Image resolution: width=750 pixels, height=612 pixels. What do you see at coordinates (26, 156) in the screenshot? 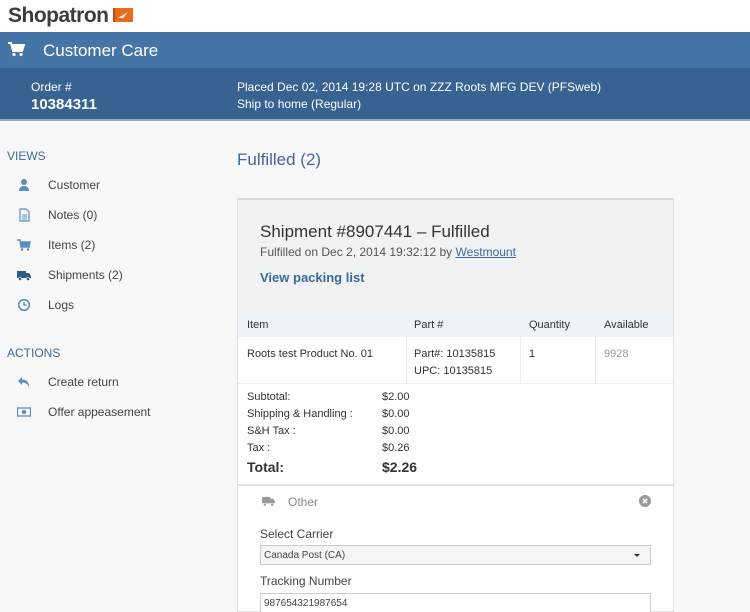
I see `views-heading: VIEWS` at bounding box center [26, 156].